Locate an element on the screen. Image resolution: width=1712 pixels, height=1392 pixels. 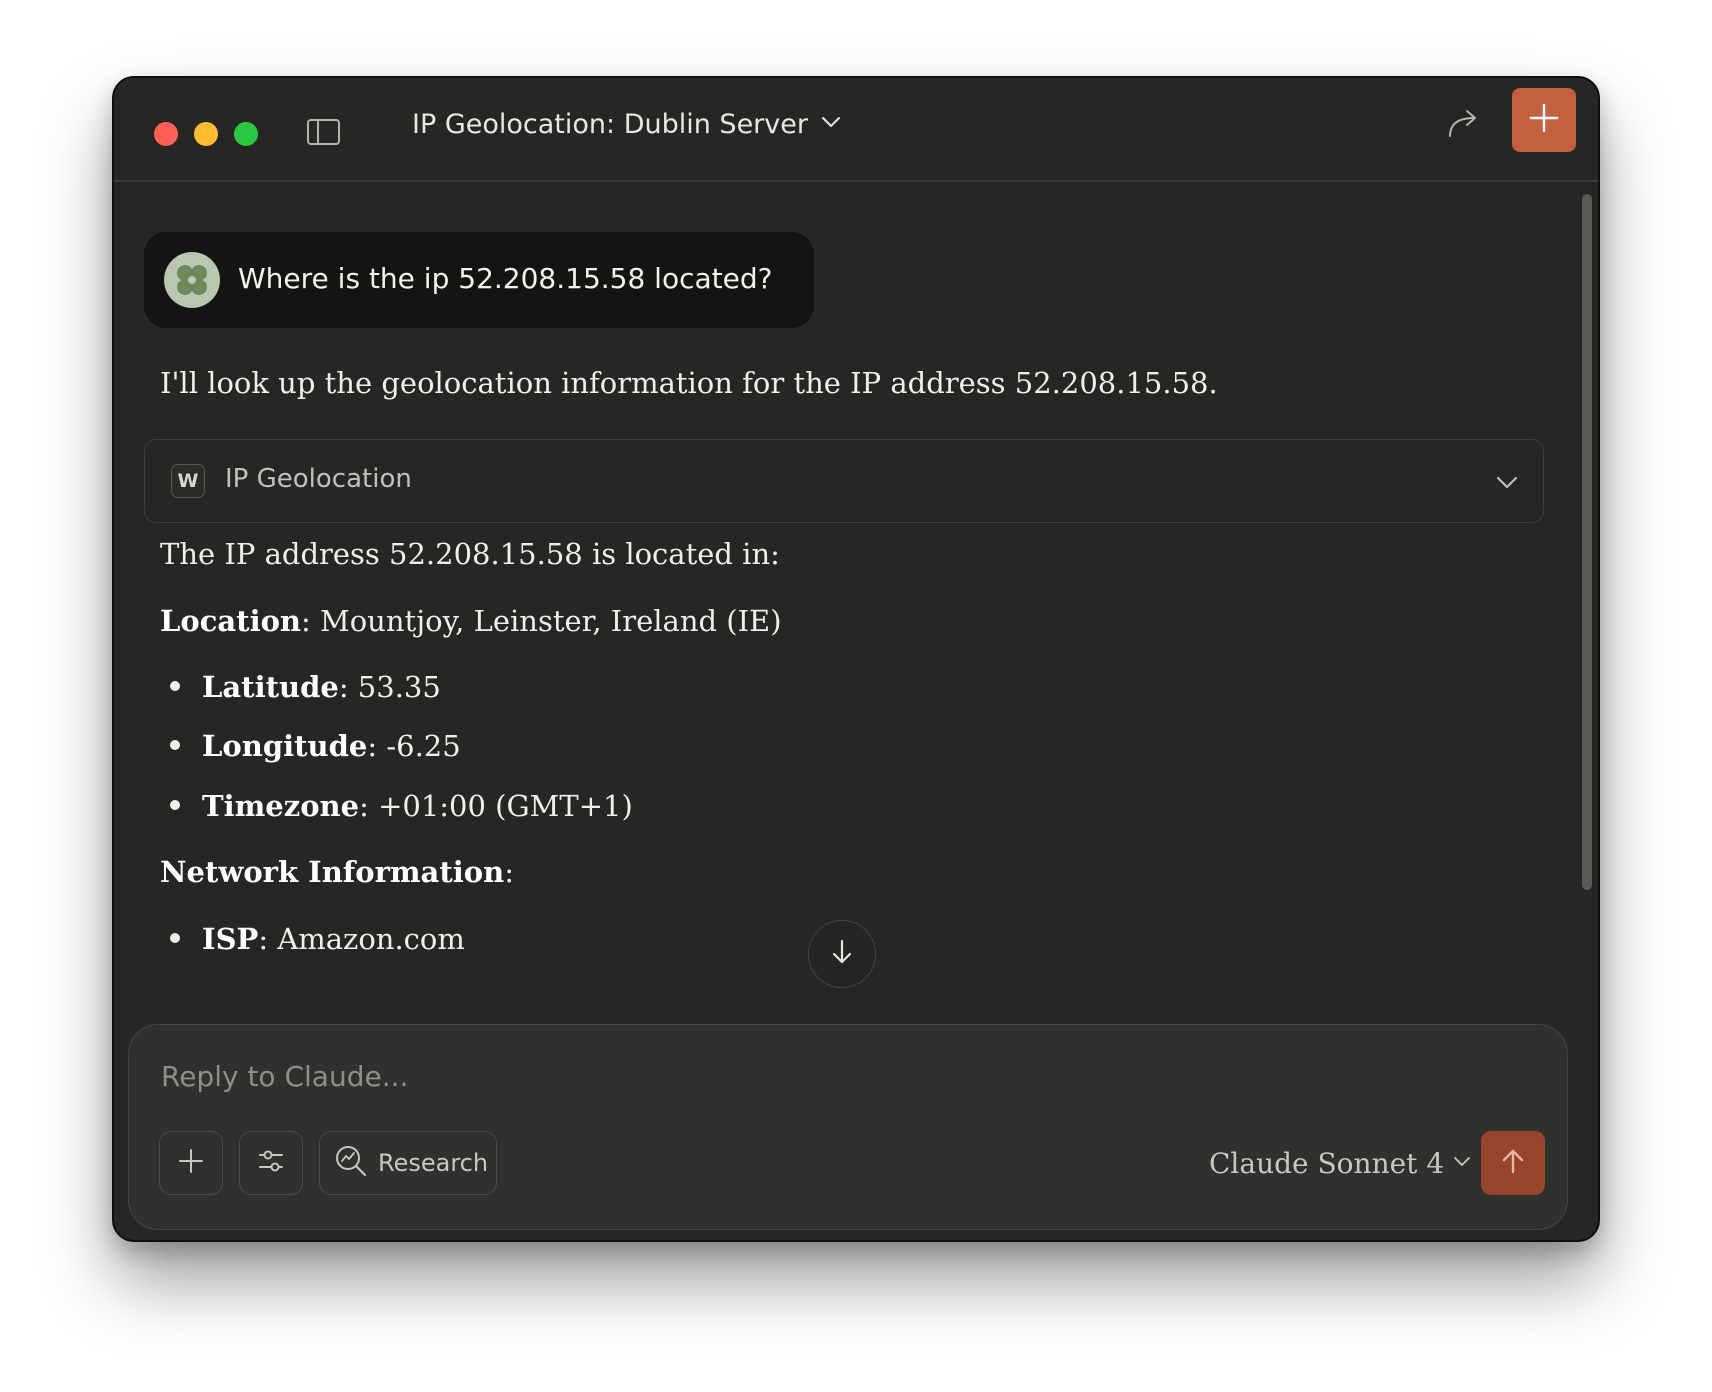
conversation-title: IP Geolocation: Dublin Server is located at coordinates (610, 124).